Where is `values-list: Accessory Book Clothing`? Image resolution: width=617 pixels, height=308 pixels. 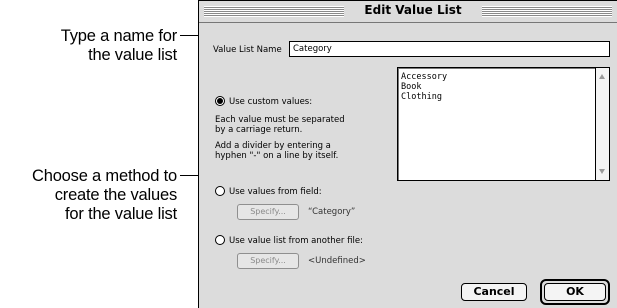
values-list: Accessory Book Clothing is located at coordinates (424, 87).